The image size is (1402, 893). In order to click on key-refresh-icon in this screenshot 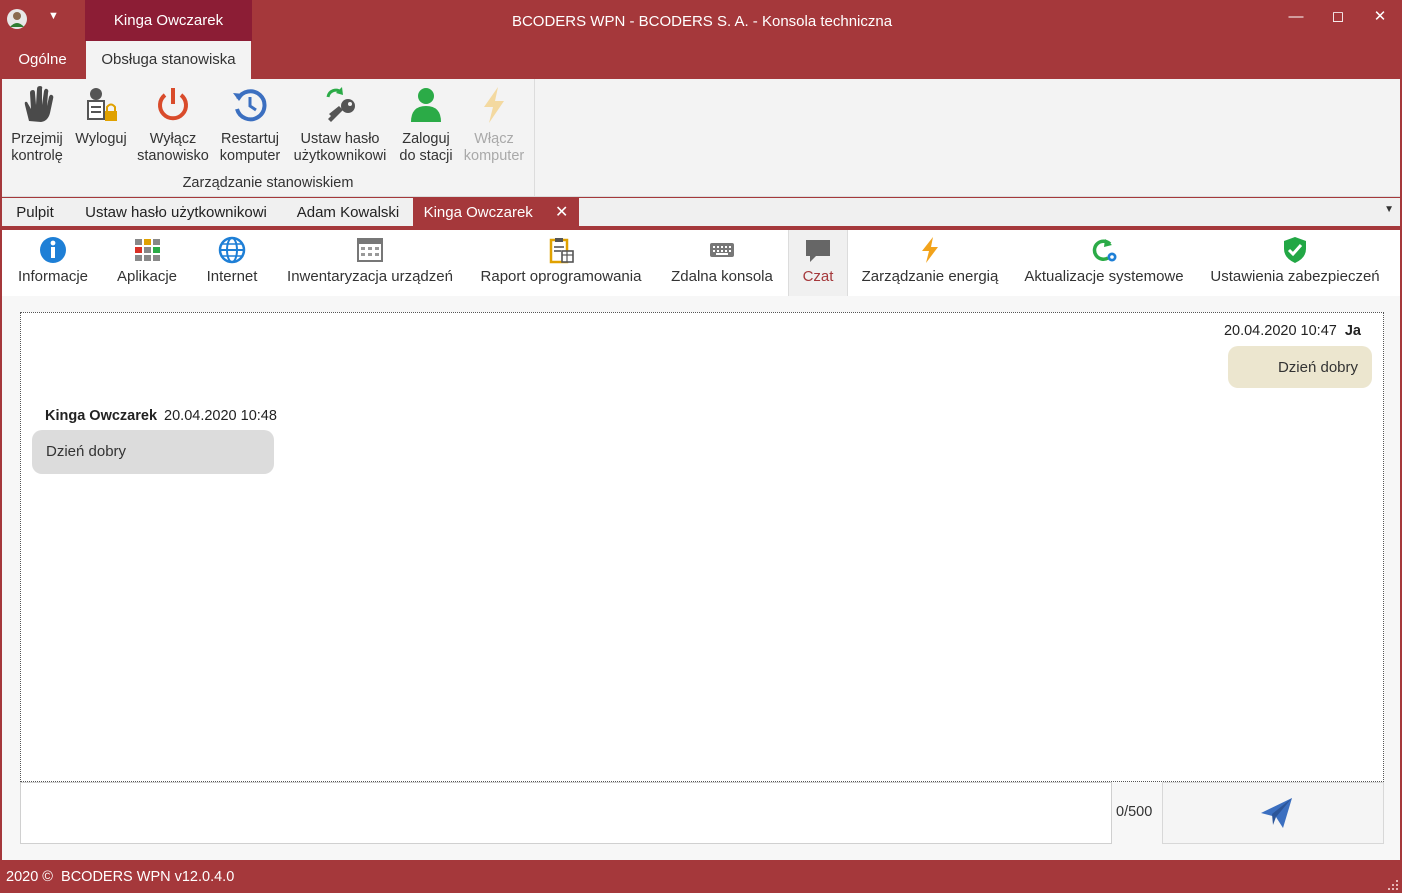, I will do `click(340, 104)`.